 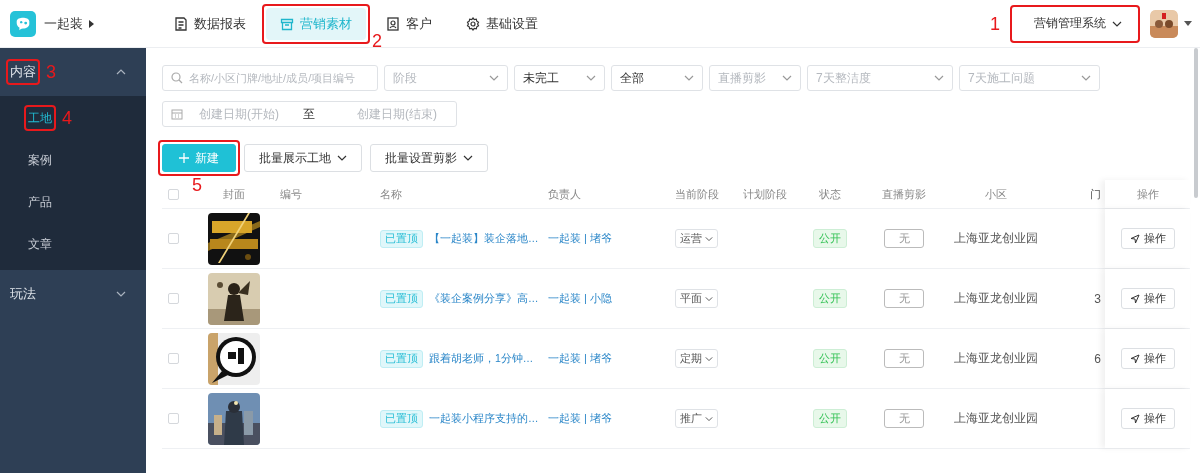 I want to click on date-range-field: 创建日期(开始) 至 创建日期(结束), so click(x=309, y=114).